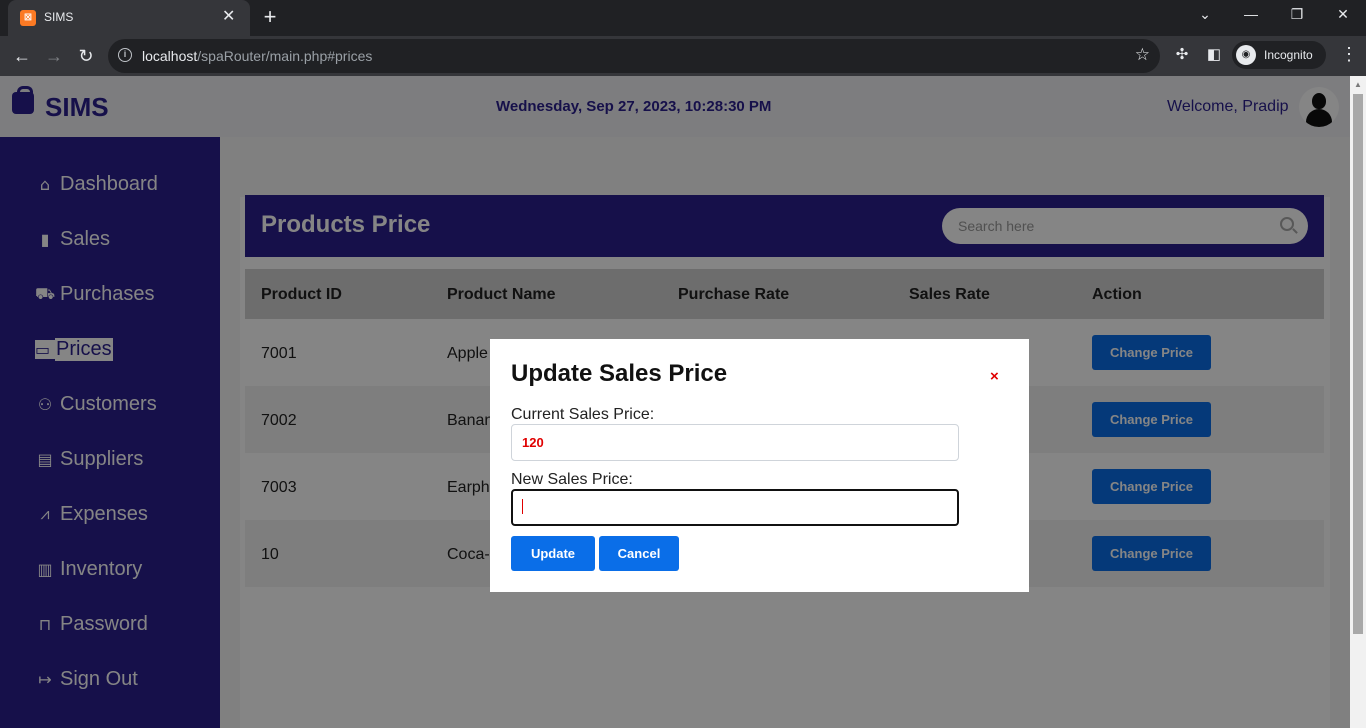 This screenshot has width=1366, height=728. What do you see at coordinates (619, 373) in the screenshot?
I see `modal-title: Update Sales Price` at bounding box center [619, 373].